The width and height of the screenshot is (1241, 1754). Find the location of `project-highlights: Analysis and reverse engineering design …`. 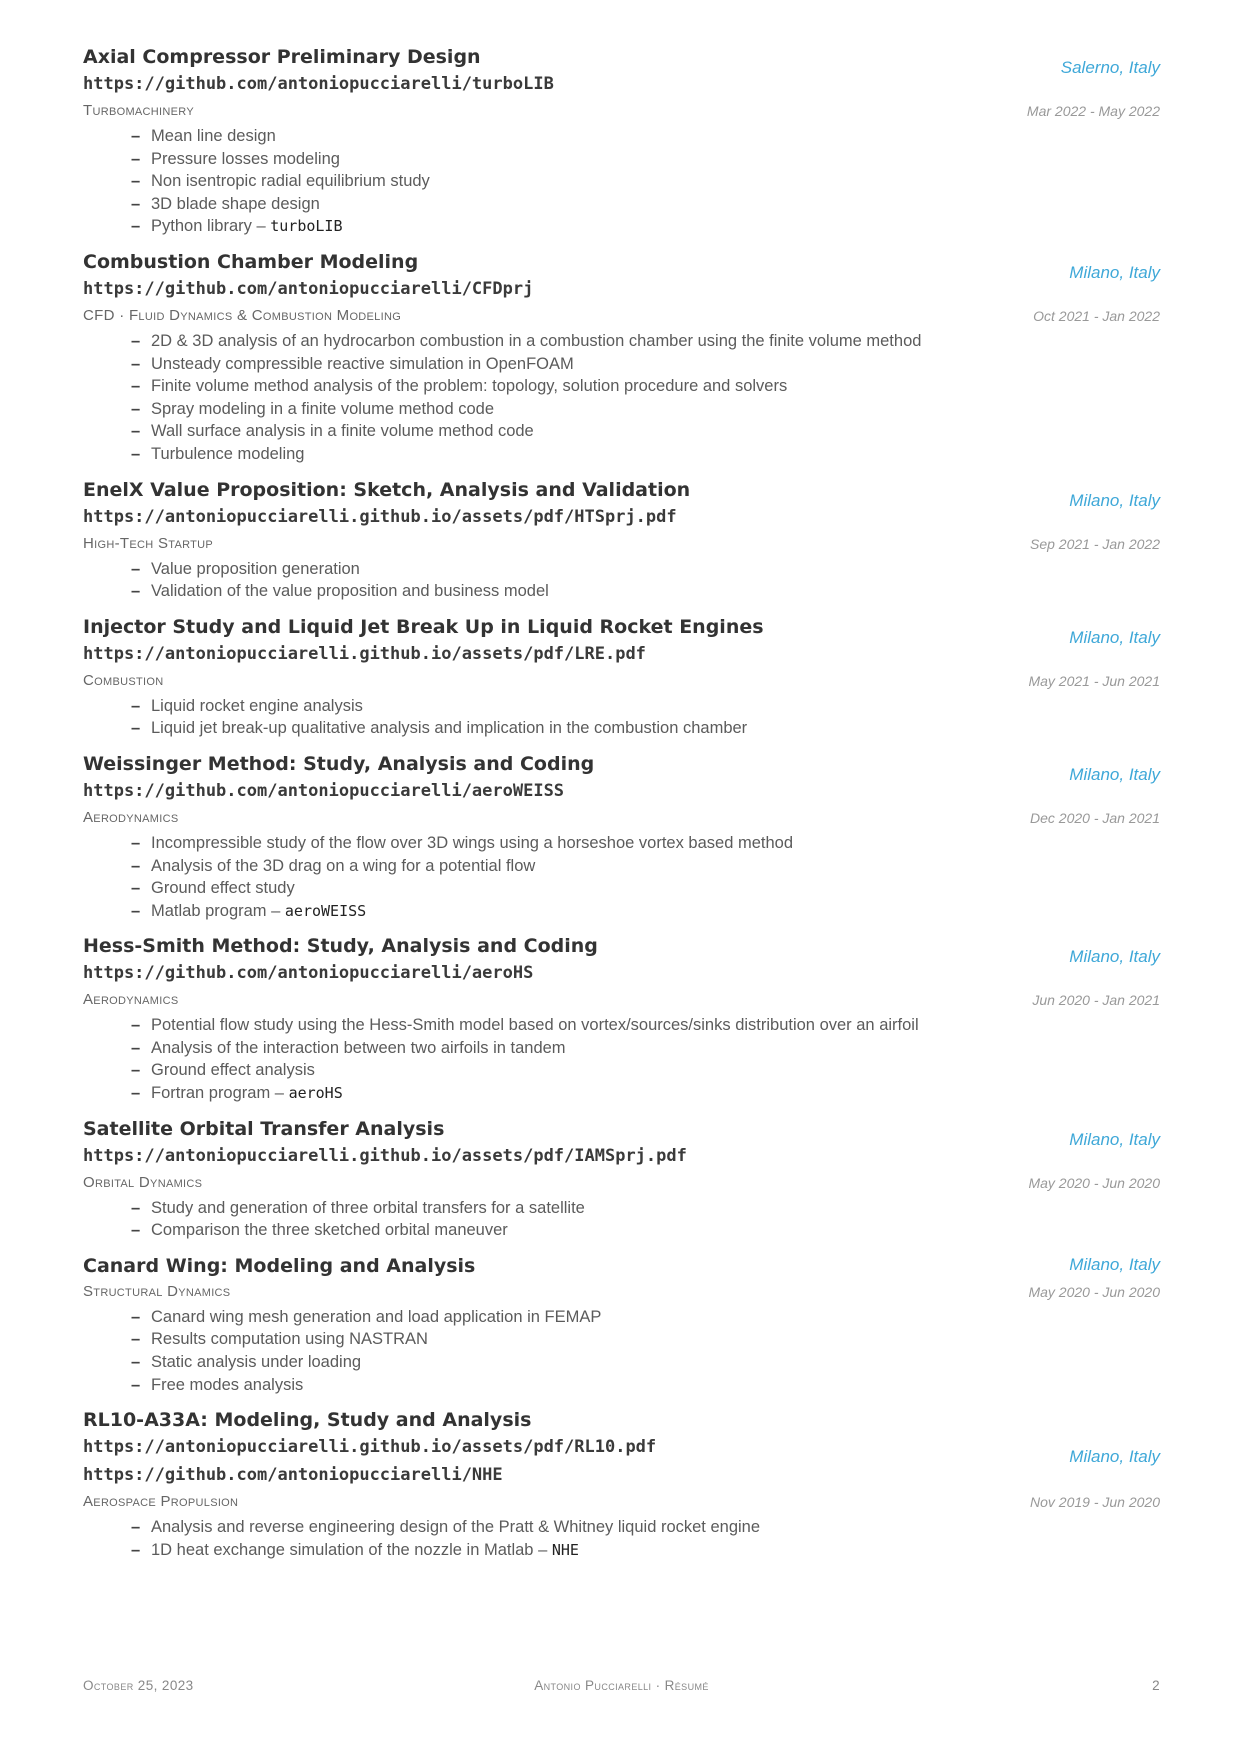

project-highlights: Analysis and reverse engineering design … is located at coordinates (621, 1538).